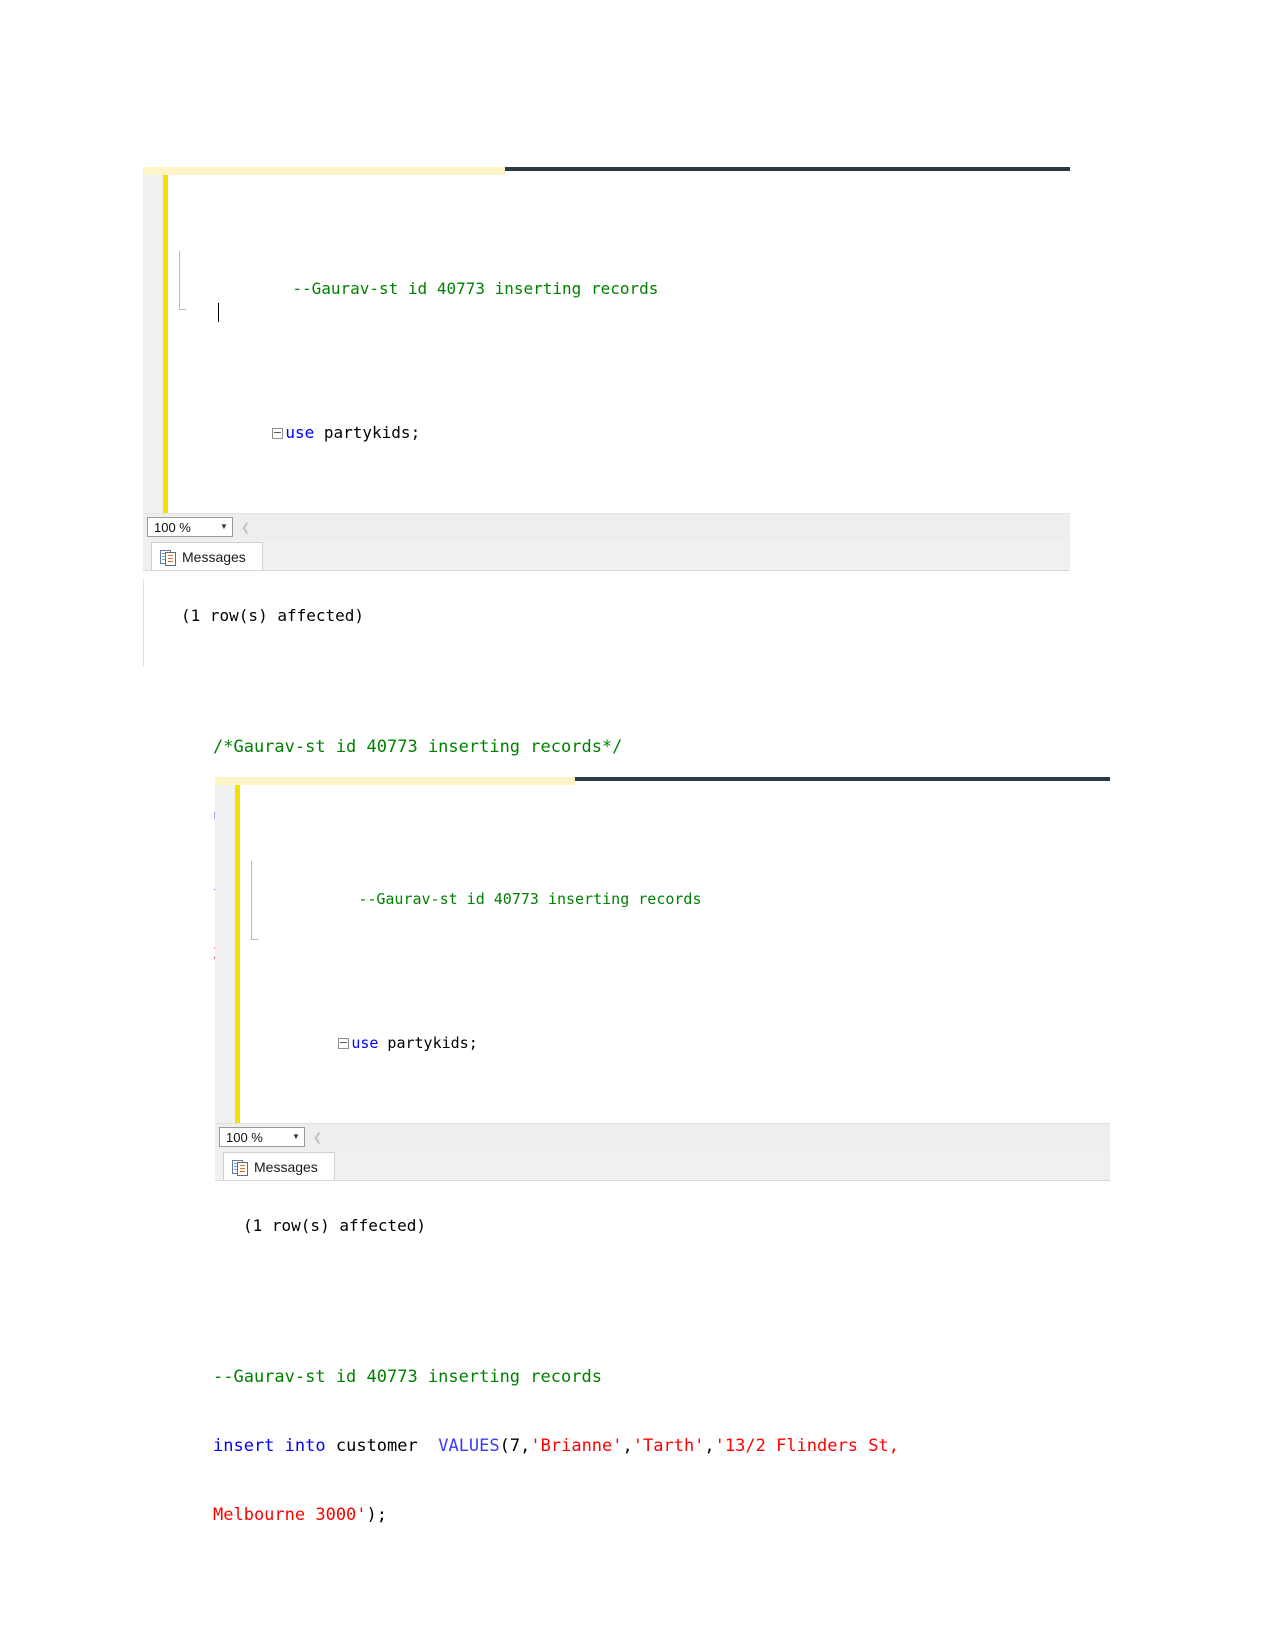  I want to click on tab-messages-2: Messages, so click(279, 1166).